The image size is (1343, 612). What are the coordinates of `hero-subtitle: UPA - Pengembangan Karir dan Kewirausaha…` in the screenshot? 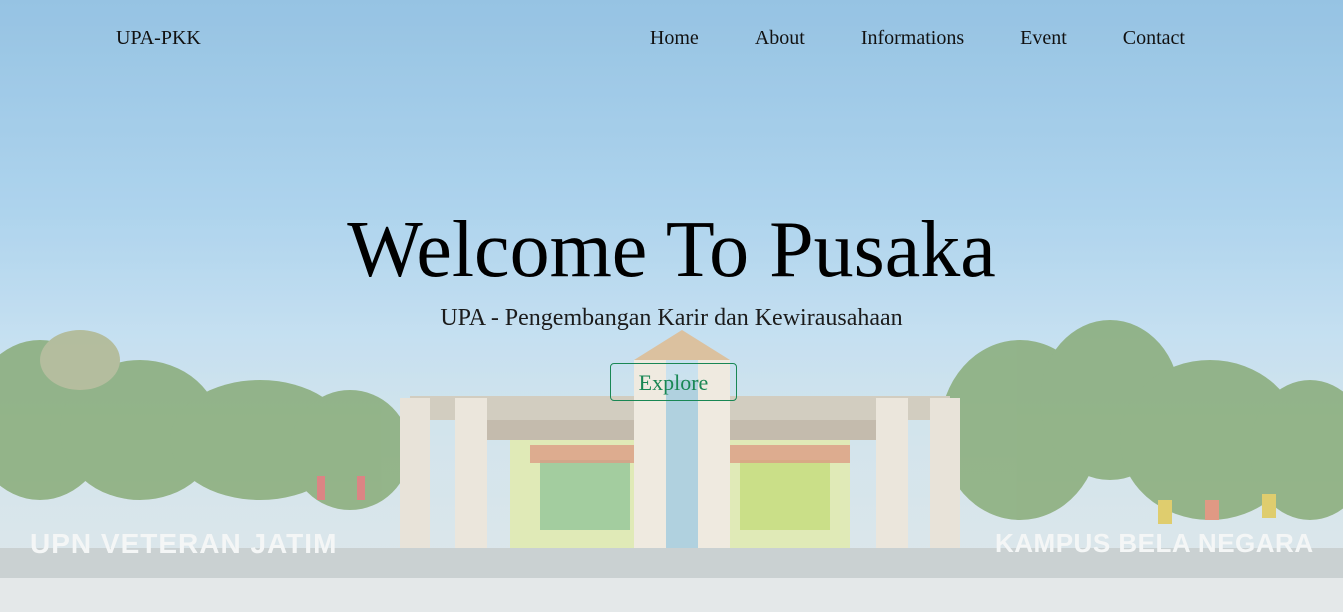 It's located at (671, 318).